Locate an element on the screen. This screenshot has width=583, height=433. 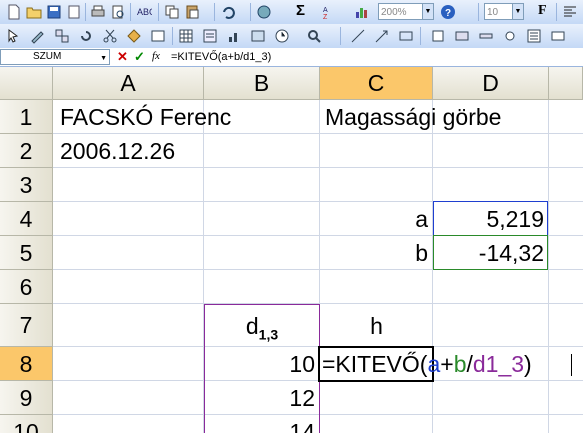
cell-c1: Magassági görbe is located at coordinates (413, 117).